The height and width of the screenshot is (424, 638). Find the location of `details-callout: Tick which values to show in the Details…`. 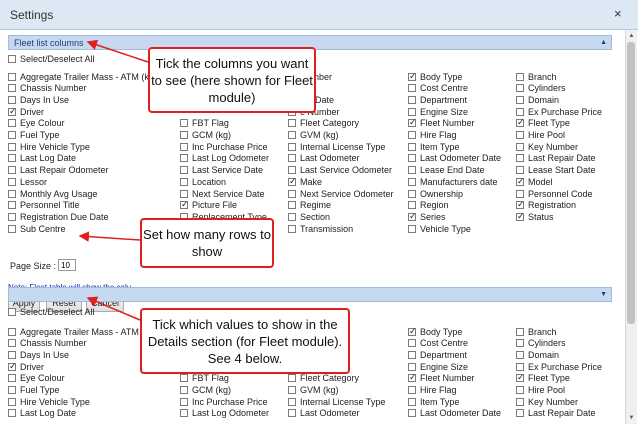

details-callout: Tick which values to show in the Details… is located at coordinates (245, 341).